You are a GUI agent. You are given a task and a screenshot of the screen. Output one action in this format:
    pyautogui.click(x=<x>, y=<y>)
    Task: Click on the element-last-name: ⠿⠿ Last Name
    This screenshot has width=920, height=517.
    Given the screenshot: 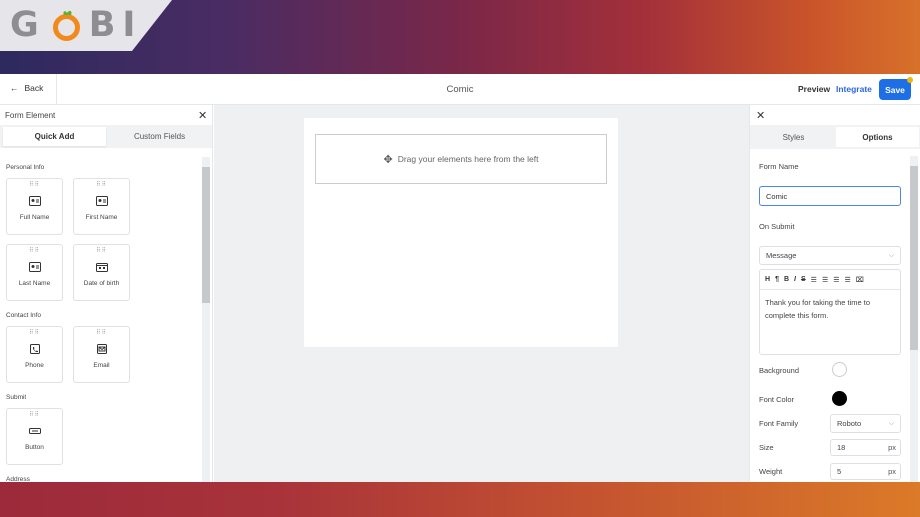 What is the action you would take?
    pyautogui.click(x=34, y=272)
    